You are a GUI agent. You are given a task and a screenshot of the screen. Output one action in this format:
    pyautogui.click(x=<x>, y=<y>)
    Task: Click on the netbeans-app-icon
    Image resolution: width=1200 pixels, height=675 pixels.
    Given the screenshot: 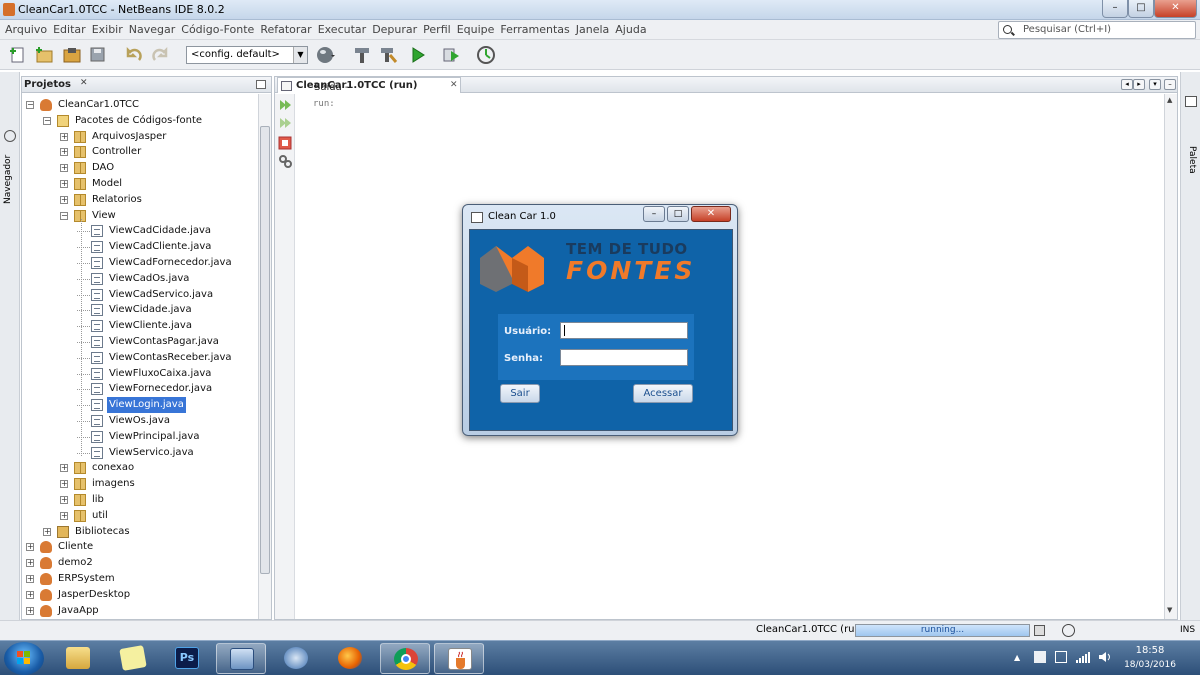 What is the action you would take?
    pyautogui.click(x=9, y=9)
    